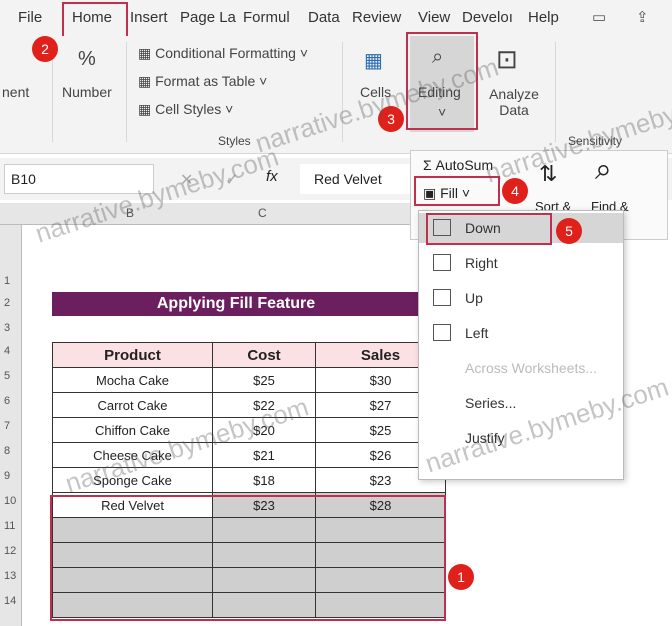 Image resolution: width=672 pixels, height=626 pixels. Describe the element at coordinates (147, 81) in the screenshot. I see `table-icon: ▦` at that location.